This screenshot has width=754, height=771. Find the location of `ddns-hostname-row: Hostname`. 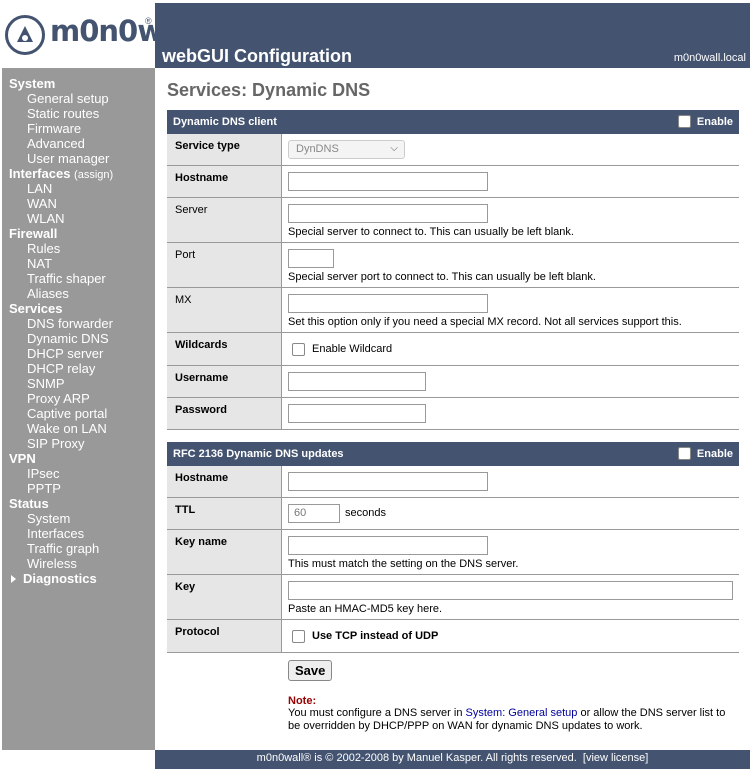

ddns-hostname-row: Hostname is located at coordinates (453, 182).